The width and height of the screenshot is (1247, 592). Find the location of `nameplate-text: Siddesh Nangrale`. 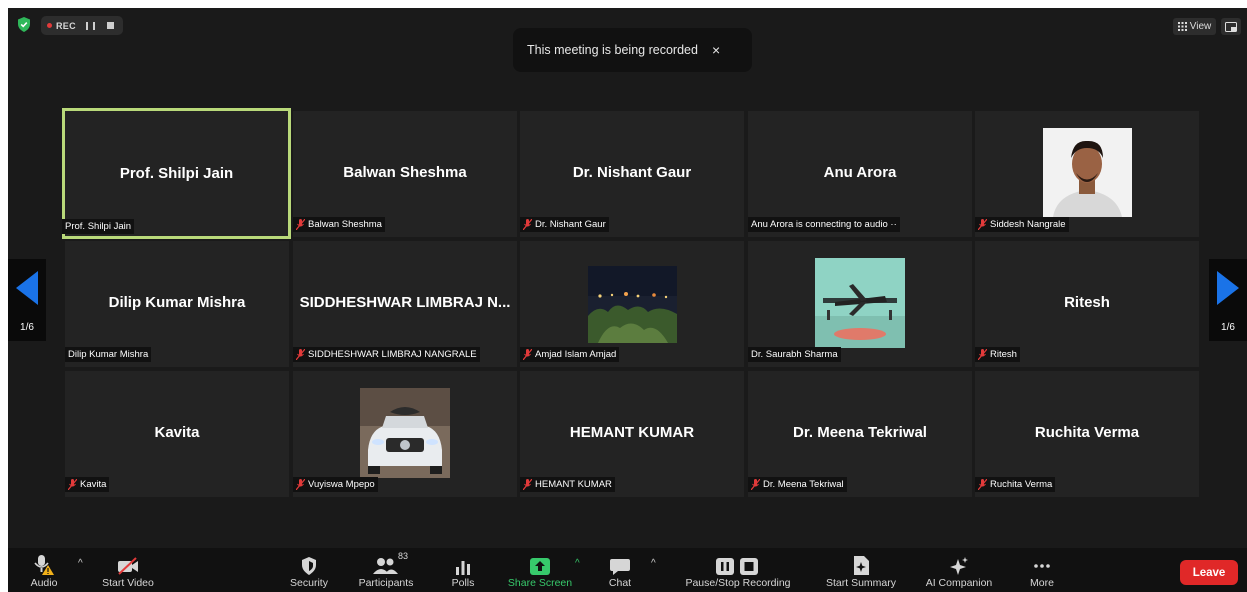

nameplate-text: Siddesh Nangrale is located at coordinates (1028, 224).